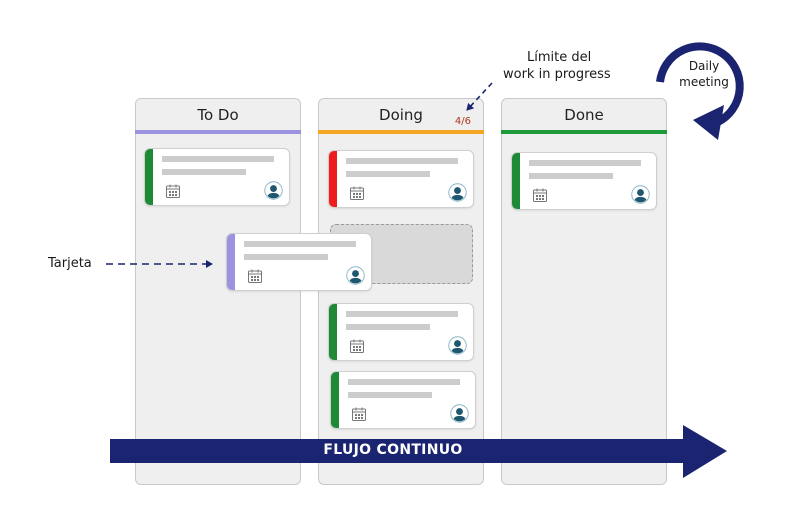 This screenshot has height=514, width=800. Describe the element at coordinates (708, 122) in the screenshot. I see `cycle-arrow-head` at that location.